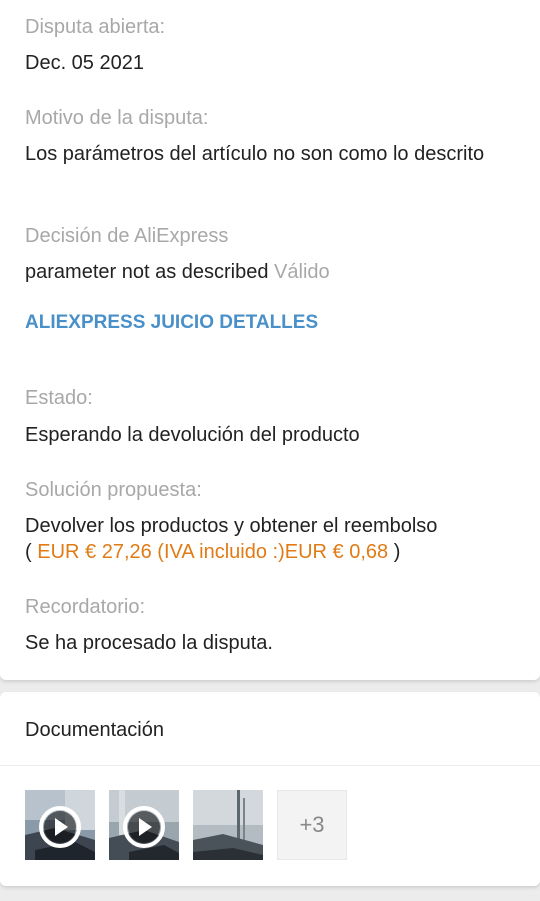  I want to click on dispute-reason-label: Motivo de la disputa:, so click(117, 118).